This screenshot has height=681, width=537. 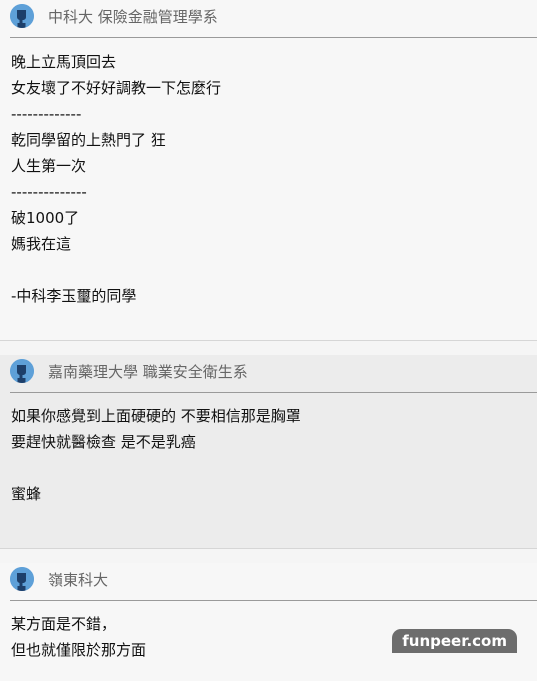 What do you see at coordinates (64, 62) in the screenshot?
I see `comment-line: 晚上立馬頂回去` at bounding box center [64, 62].